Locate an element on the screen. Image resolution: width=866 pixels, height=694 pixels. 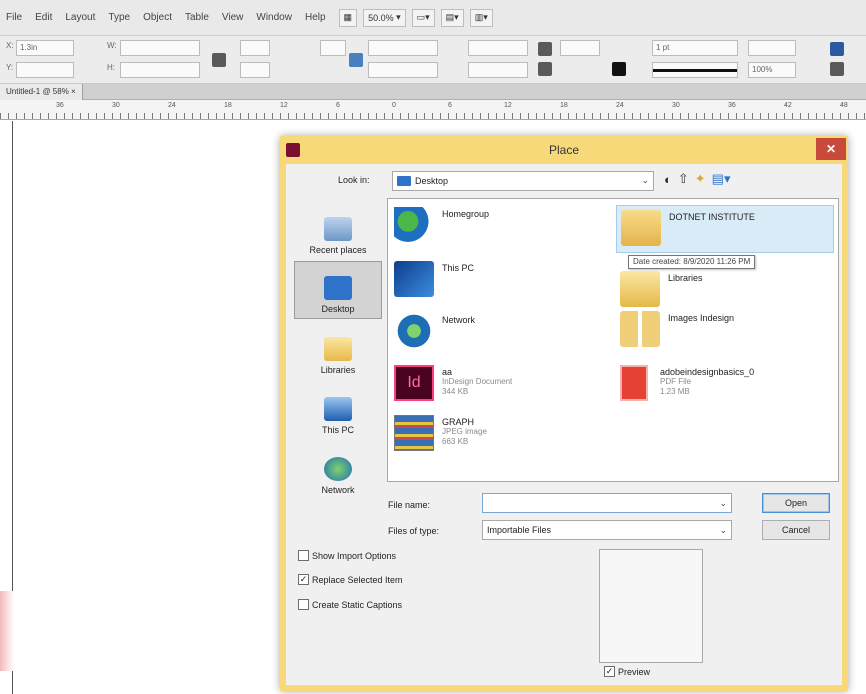
menu-help: Help is located at coordinates (315, 17).